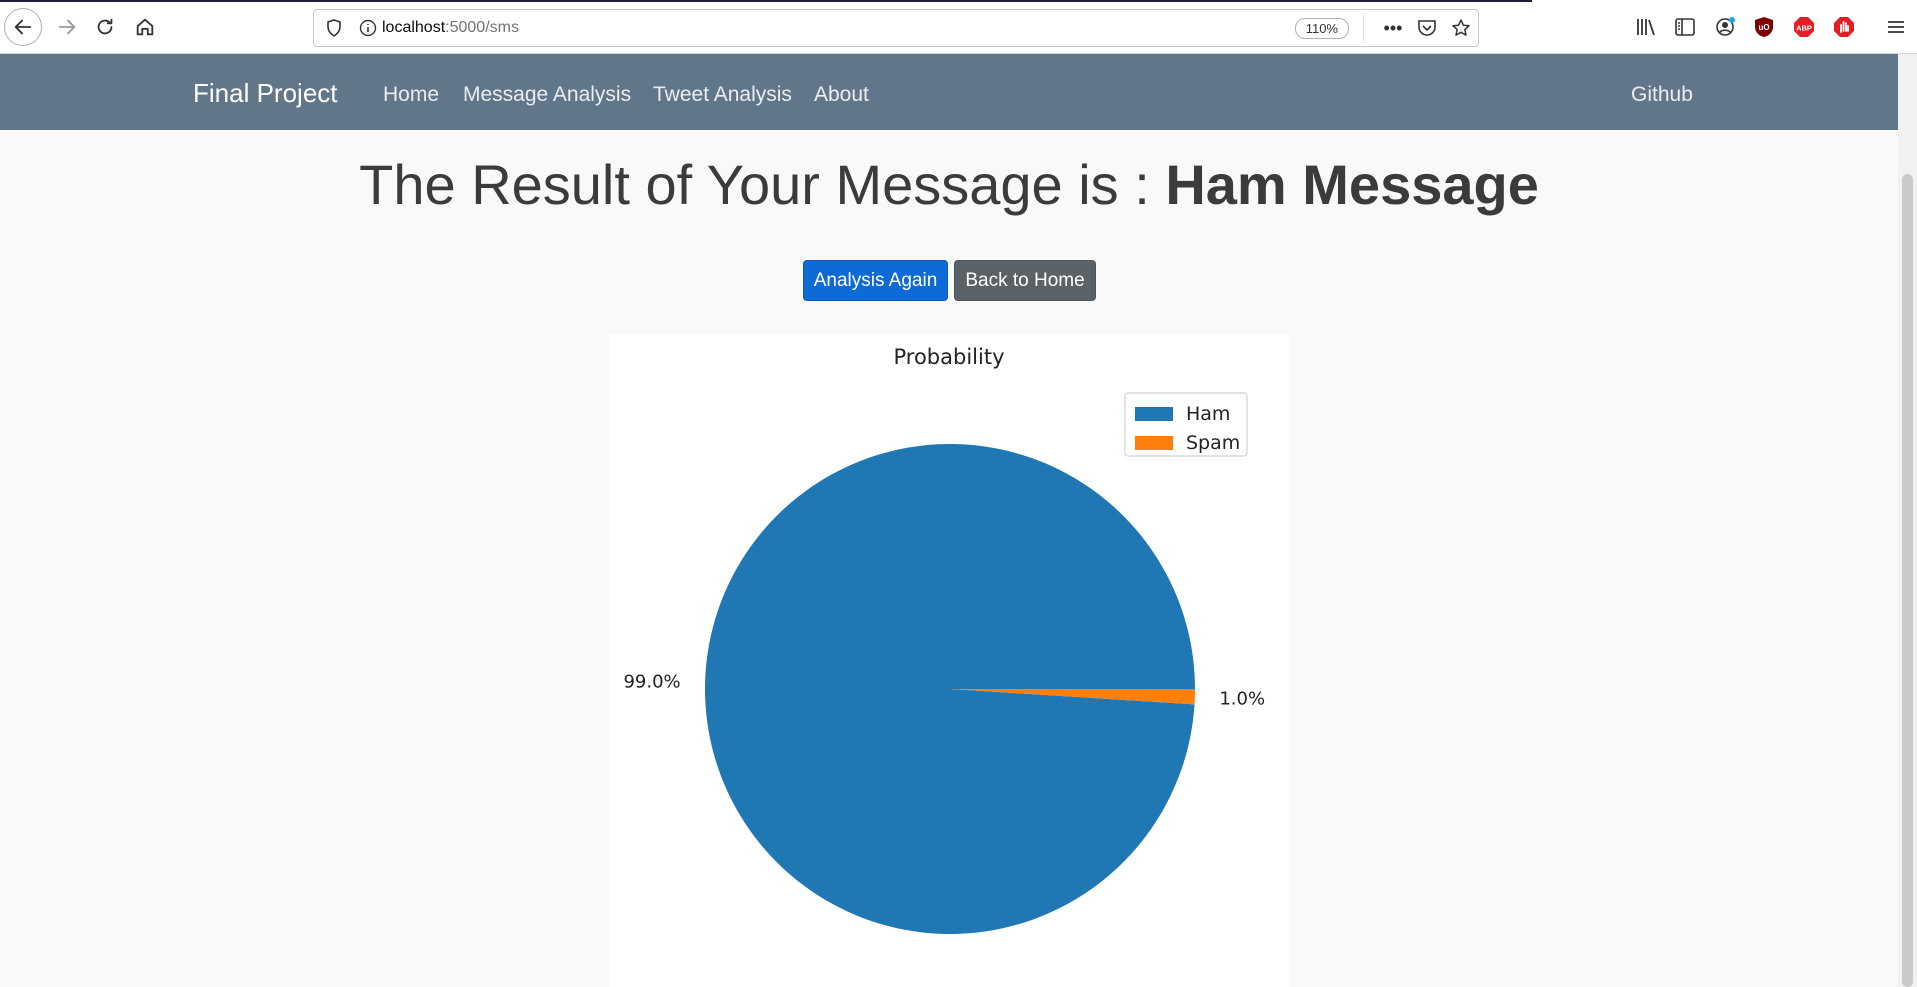  I want to click on url-divider, so click(1363, 28).